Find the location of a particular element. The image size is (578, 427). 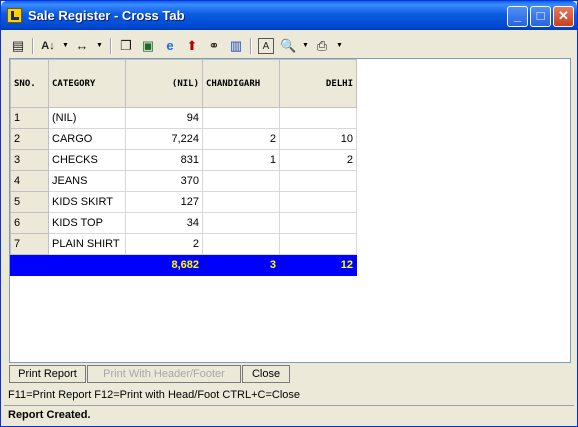

cell-category: CARGO is located at coordinates (87, 139).